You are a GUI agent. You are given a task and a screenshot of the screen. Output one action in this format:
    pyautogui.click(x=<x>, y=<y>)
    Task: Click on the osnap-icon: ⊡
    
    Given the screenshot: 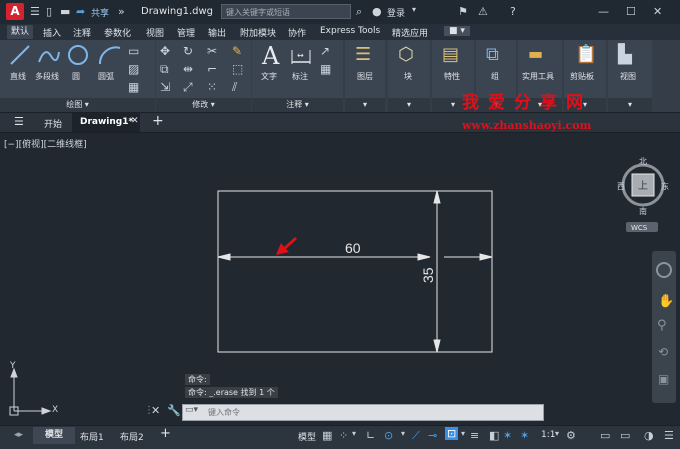 What is the action you would take?
    pyautogui.click(x=452, y=433)
    